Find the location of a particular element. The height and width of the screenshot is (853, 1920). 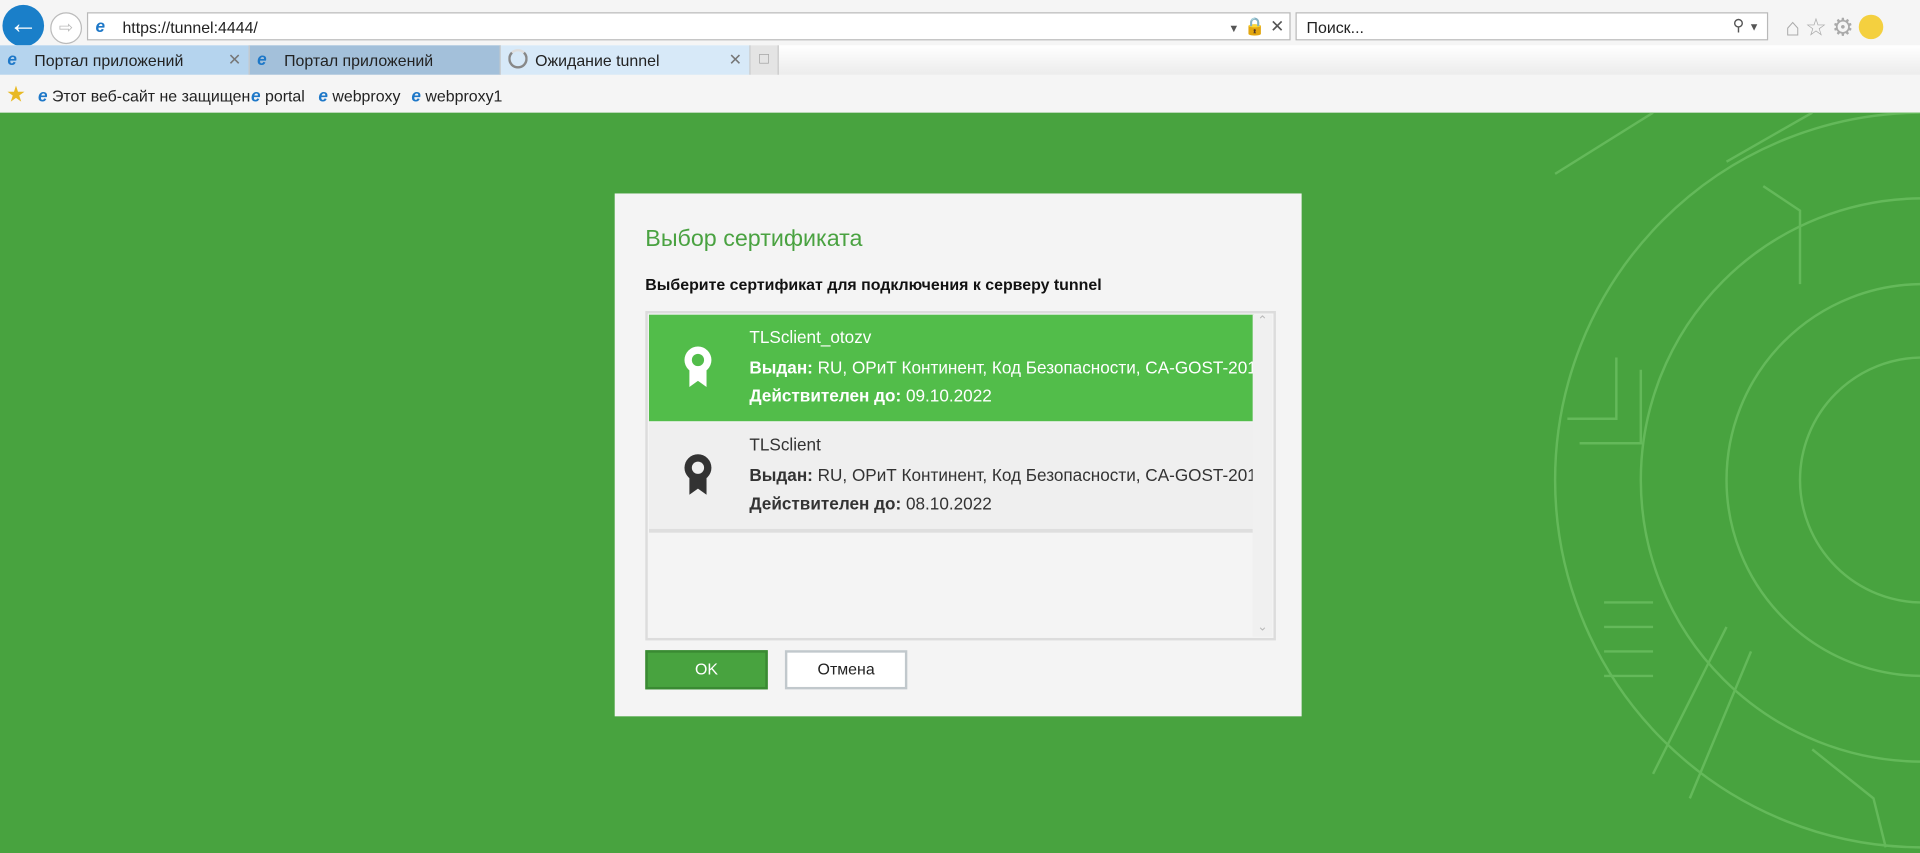

favorite-link: e webproxy1 is located at coordinates (456, 96).